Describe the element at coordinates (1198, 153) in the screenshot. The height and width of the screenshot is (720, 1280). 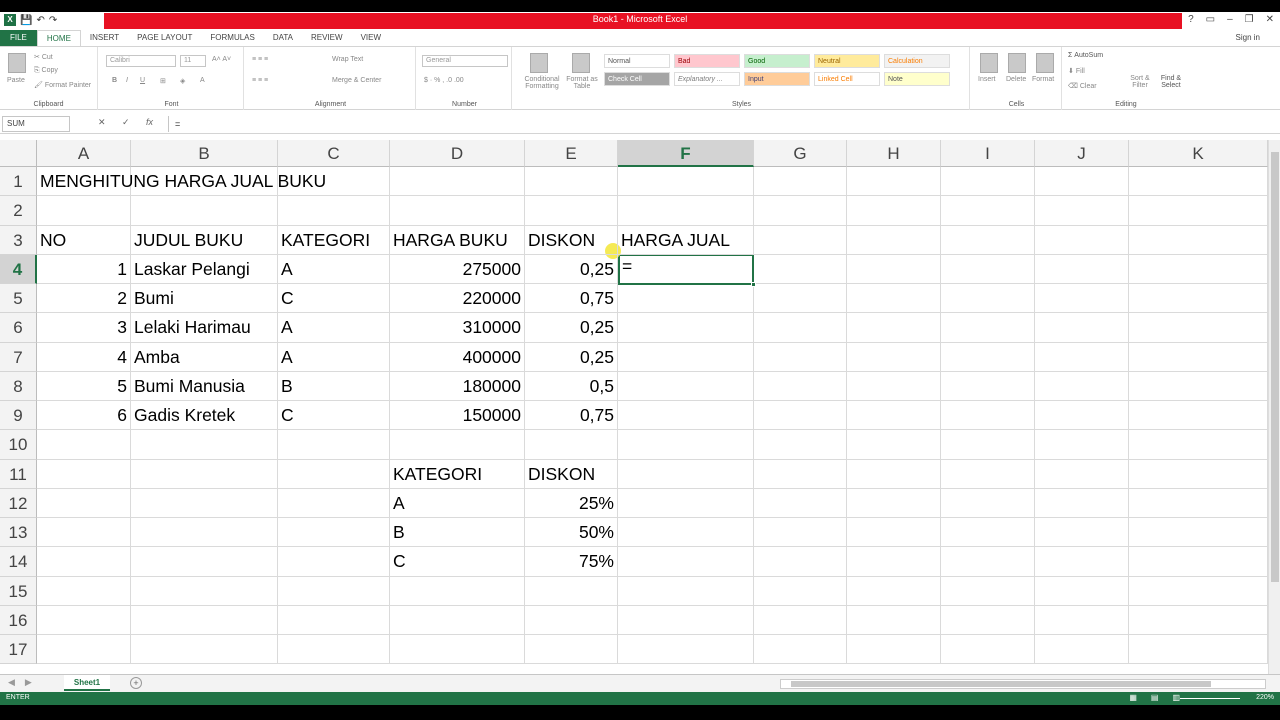
I see `column-header-k: K` at that location.